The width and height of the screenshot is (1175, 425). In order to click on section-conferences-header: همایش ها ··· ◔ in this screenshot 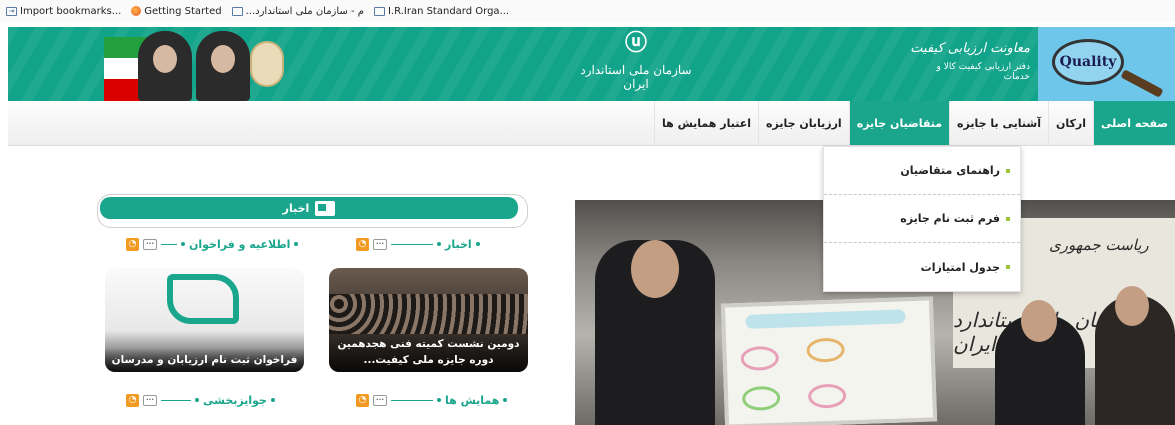, I will do `click(432, 400)`.